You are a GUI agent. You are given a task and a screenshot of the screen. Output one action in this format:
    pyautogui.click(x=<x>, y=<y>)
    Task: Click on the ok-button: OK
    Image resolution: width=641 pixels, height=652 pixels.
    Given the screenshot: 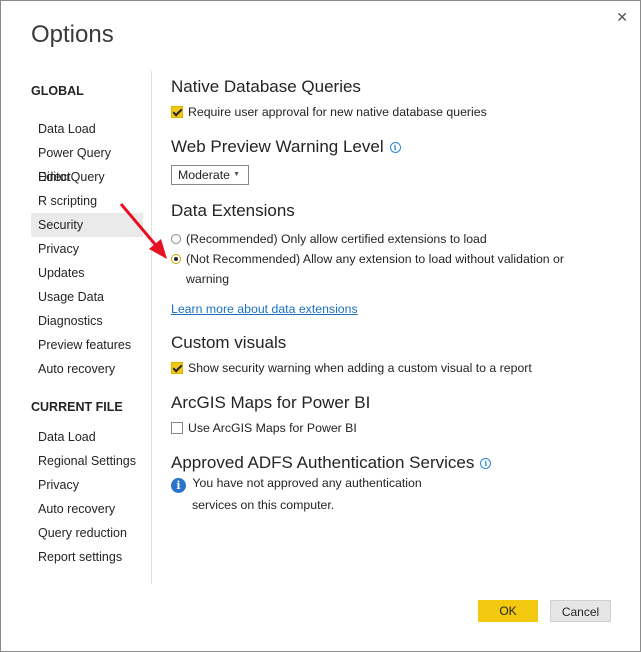 What is the action you would take?
    pyautogui.click(x=508, y=611)
    